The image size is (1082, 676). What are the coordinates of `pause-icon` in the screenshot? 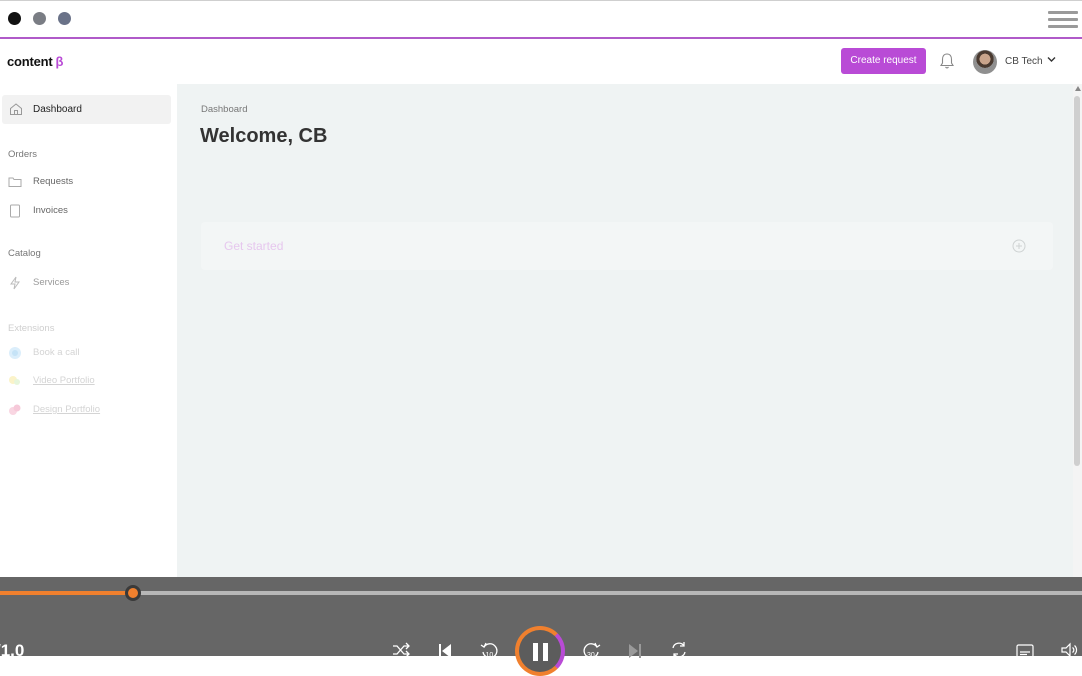 It's located at (535, 652).